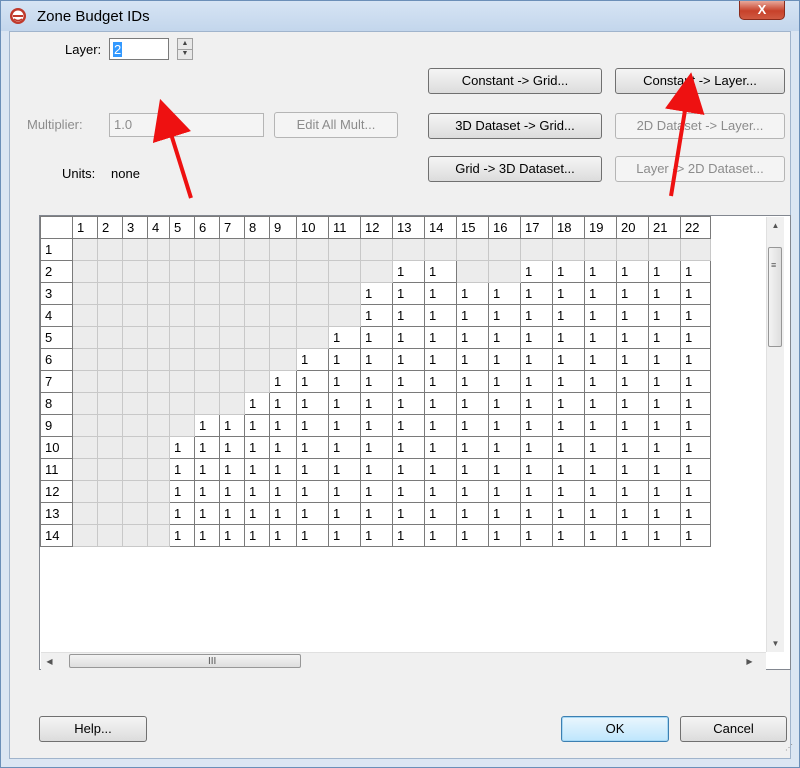  I want to click on column-header: 6, so click(207, 227).